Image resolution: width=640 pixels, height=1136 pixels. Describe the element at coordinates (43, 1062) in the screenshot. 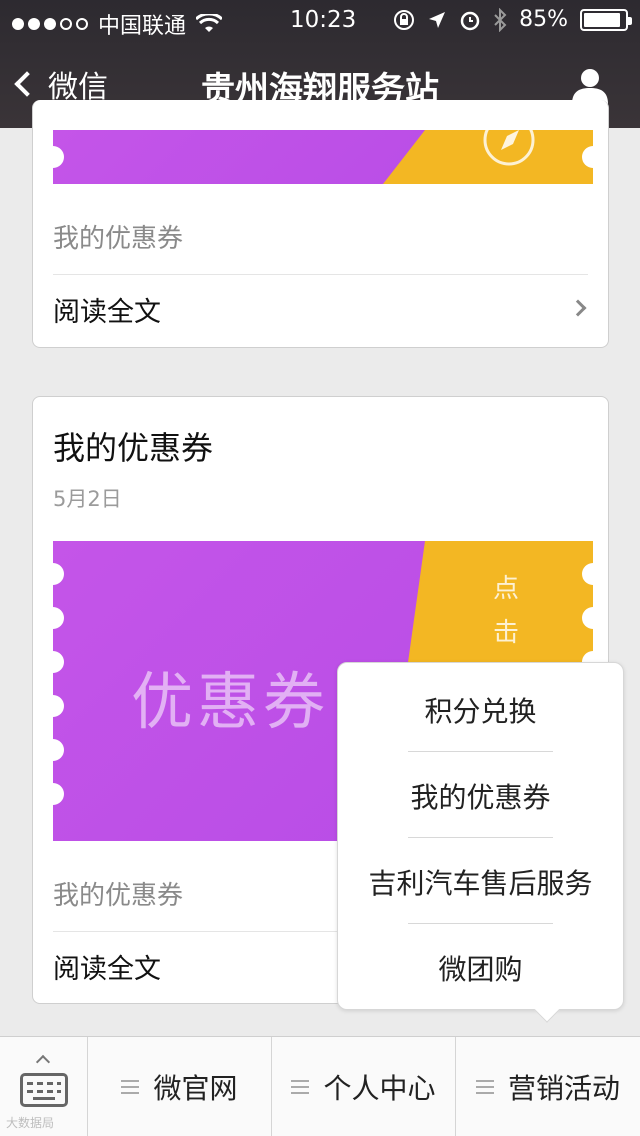

I see `chevron-up-icon` at that location.